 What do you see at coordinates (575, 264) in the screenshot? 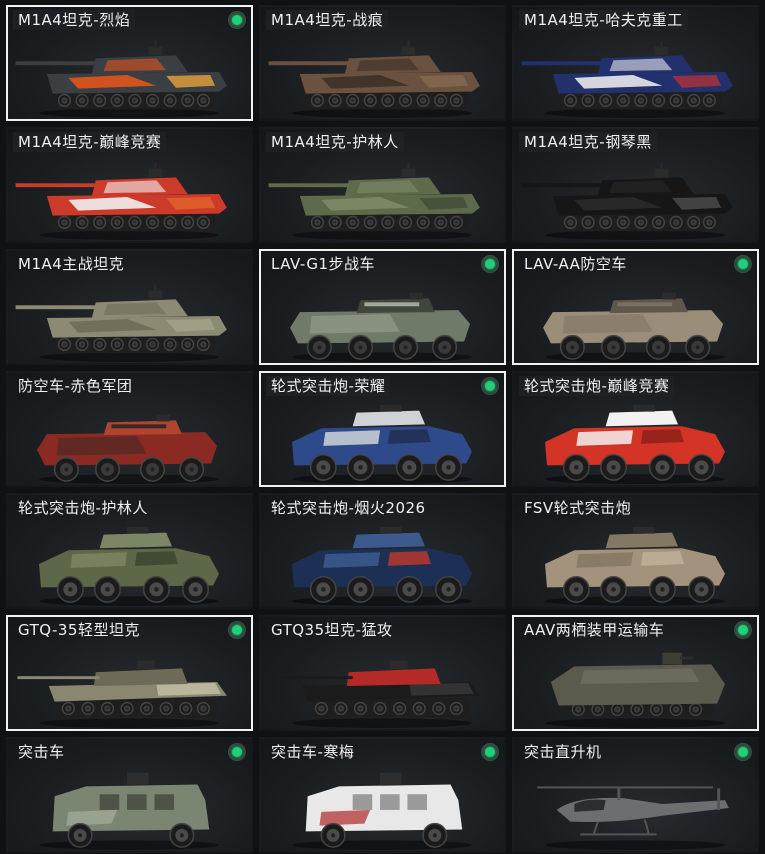
I see `vehicle-name: LAV-AA防空车` at bounding box center [575, 264].